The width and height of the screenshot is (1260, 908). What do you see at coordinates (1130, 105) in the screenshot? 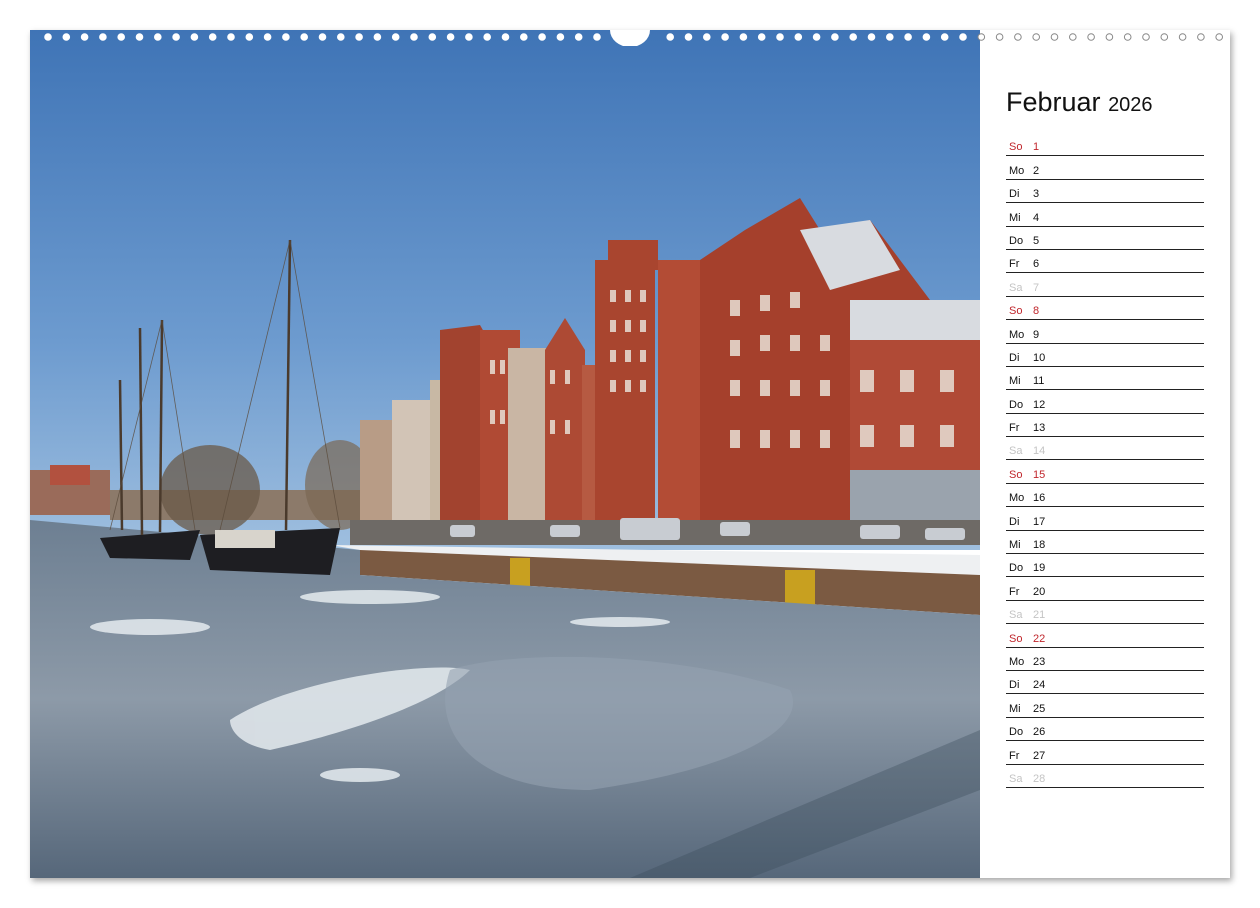
I see `year-label: 2026` at bounding box center [1130, 105].